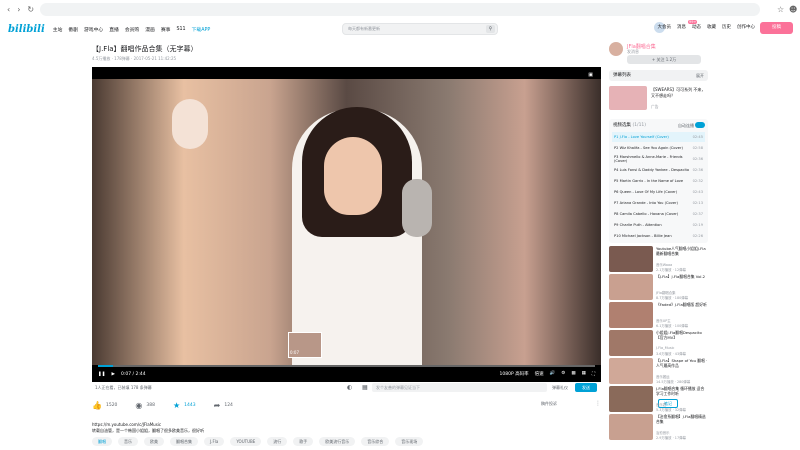  I want to click on nav-item-shop: 会员购, so click(132, 29).